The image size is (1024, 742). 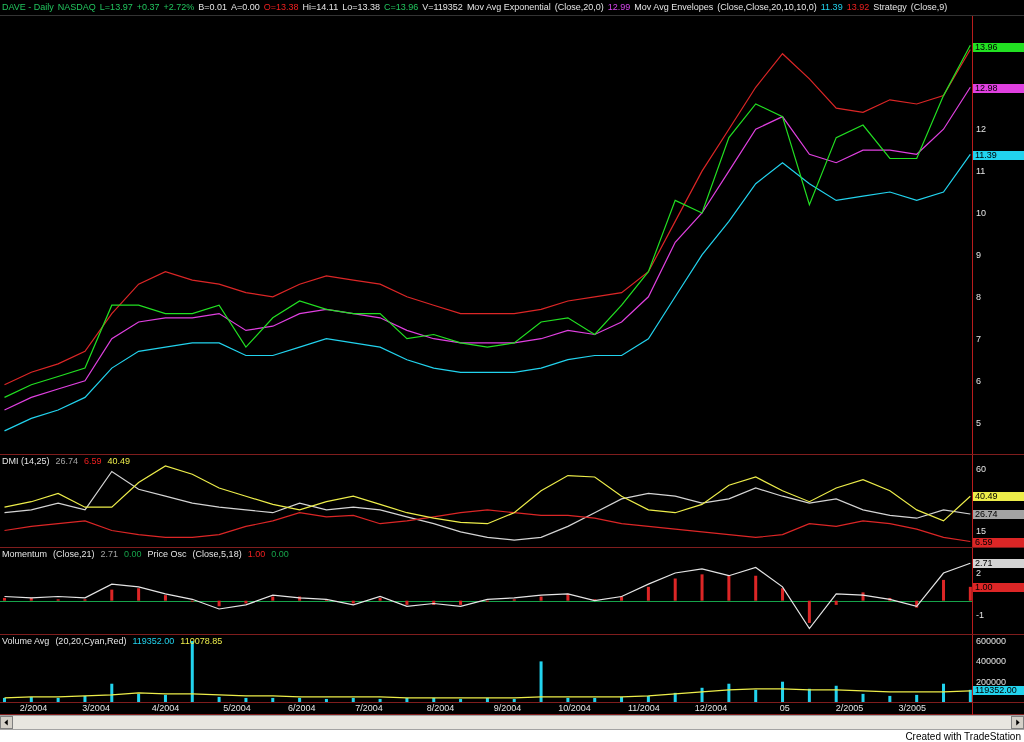 I want to click on header-text: A=0.00, so click(x=245, y=7).